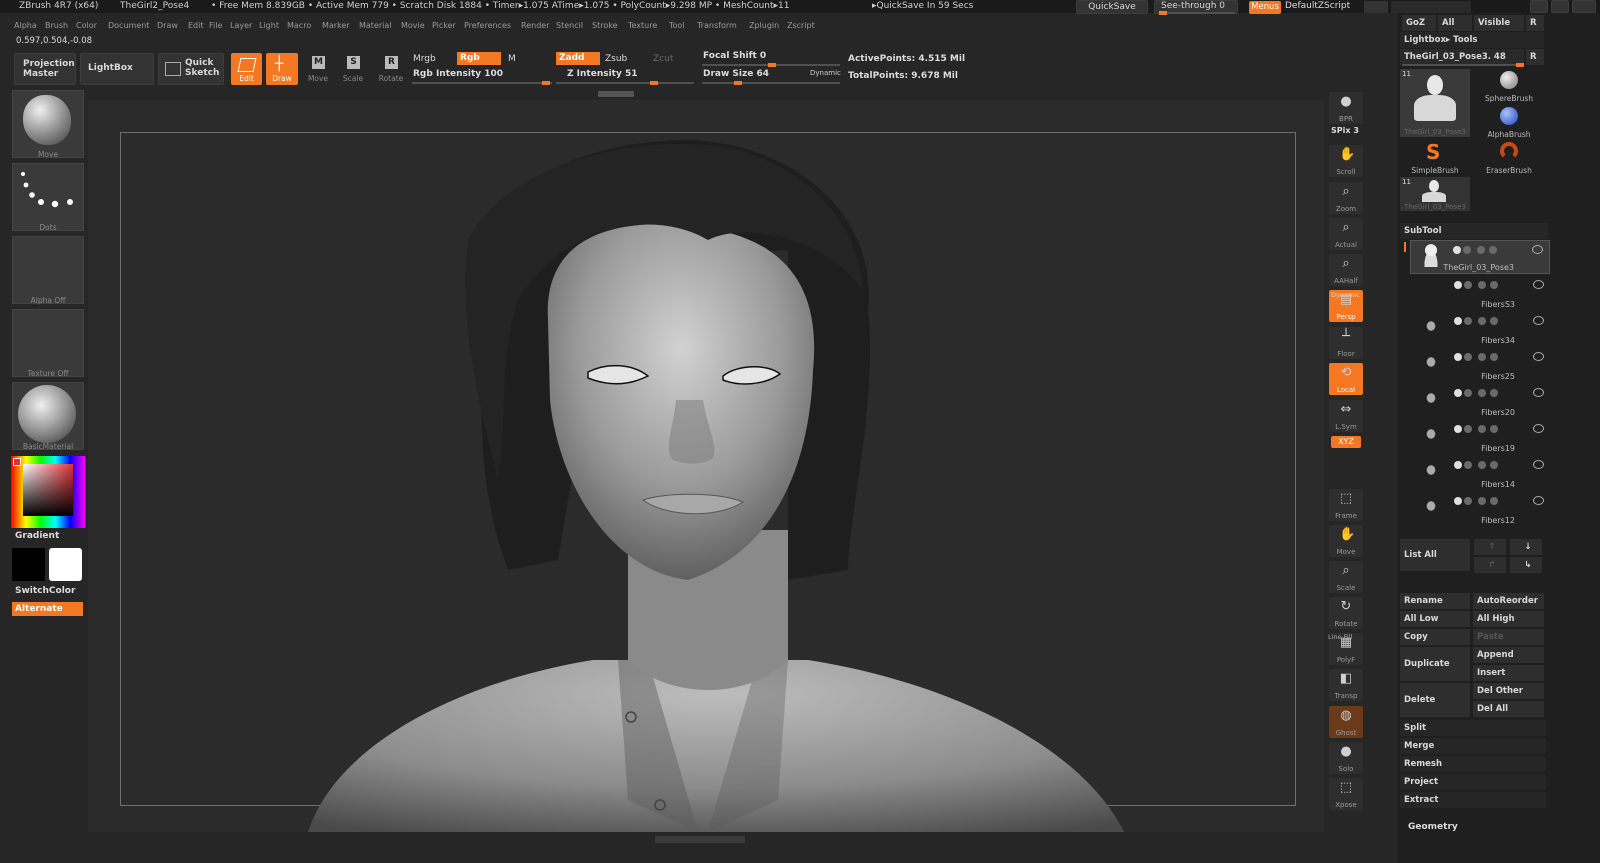  I want to click on subtool-row: TheGirl_03_Pose3, so click(1480, 257).